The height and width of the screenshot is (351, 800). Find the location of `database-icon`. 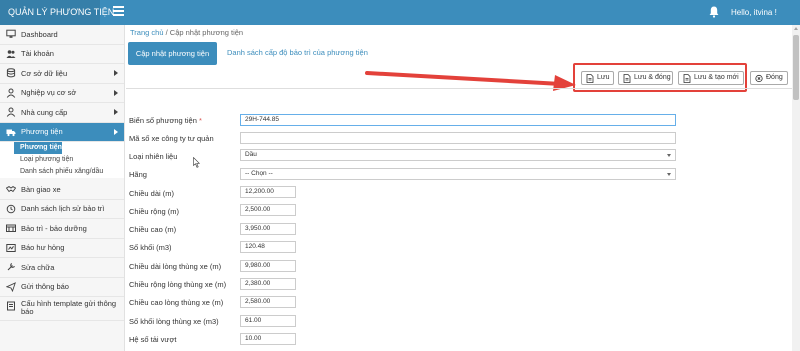

database-icon is located at coordinates (10, 73).